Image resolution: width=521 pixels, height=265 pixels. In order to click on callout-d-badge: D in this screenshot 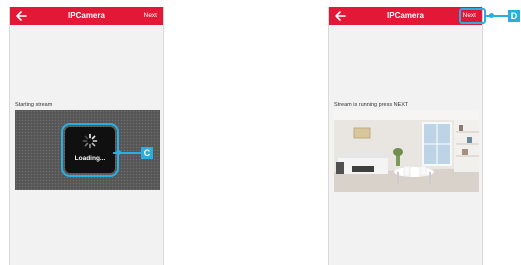, I will do `click(514, 16)`.